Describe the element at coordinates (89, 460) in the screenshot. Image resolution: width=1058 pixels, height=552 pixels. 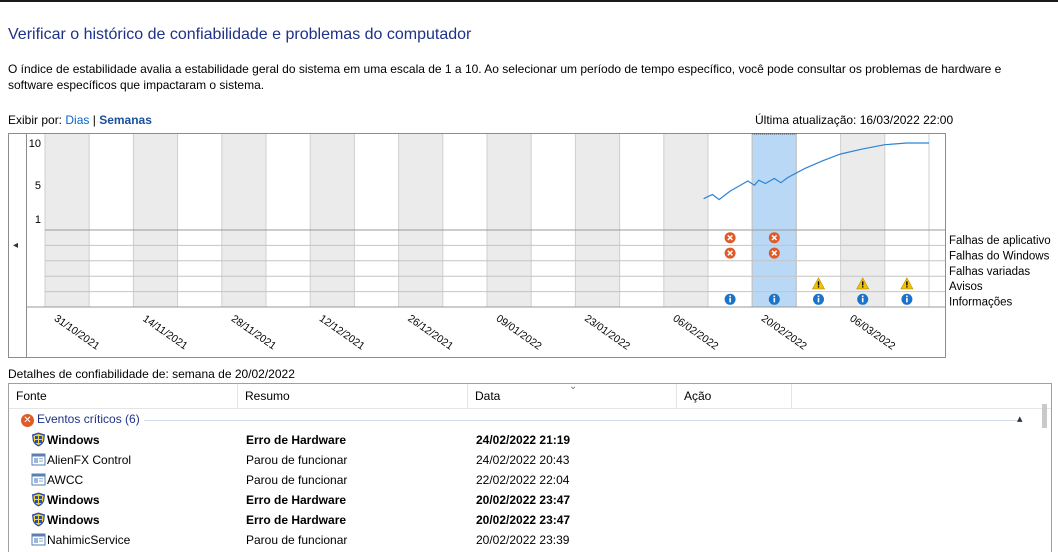
I see `row-source: AlienFX Control` at that location.